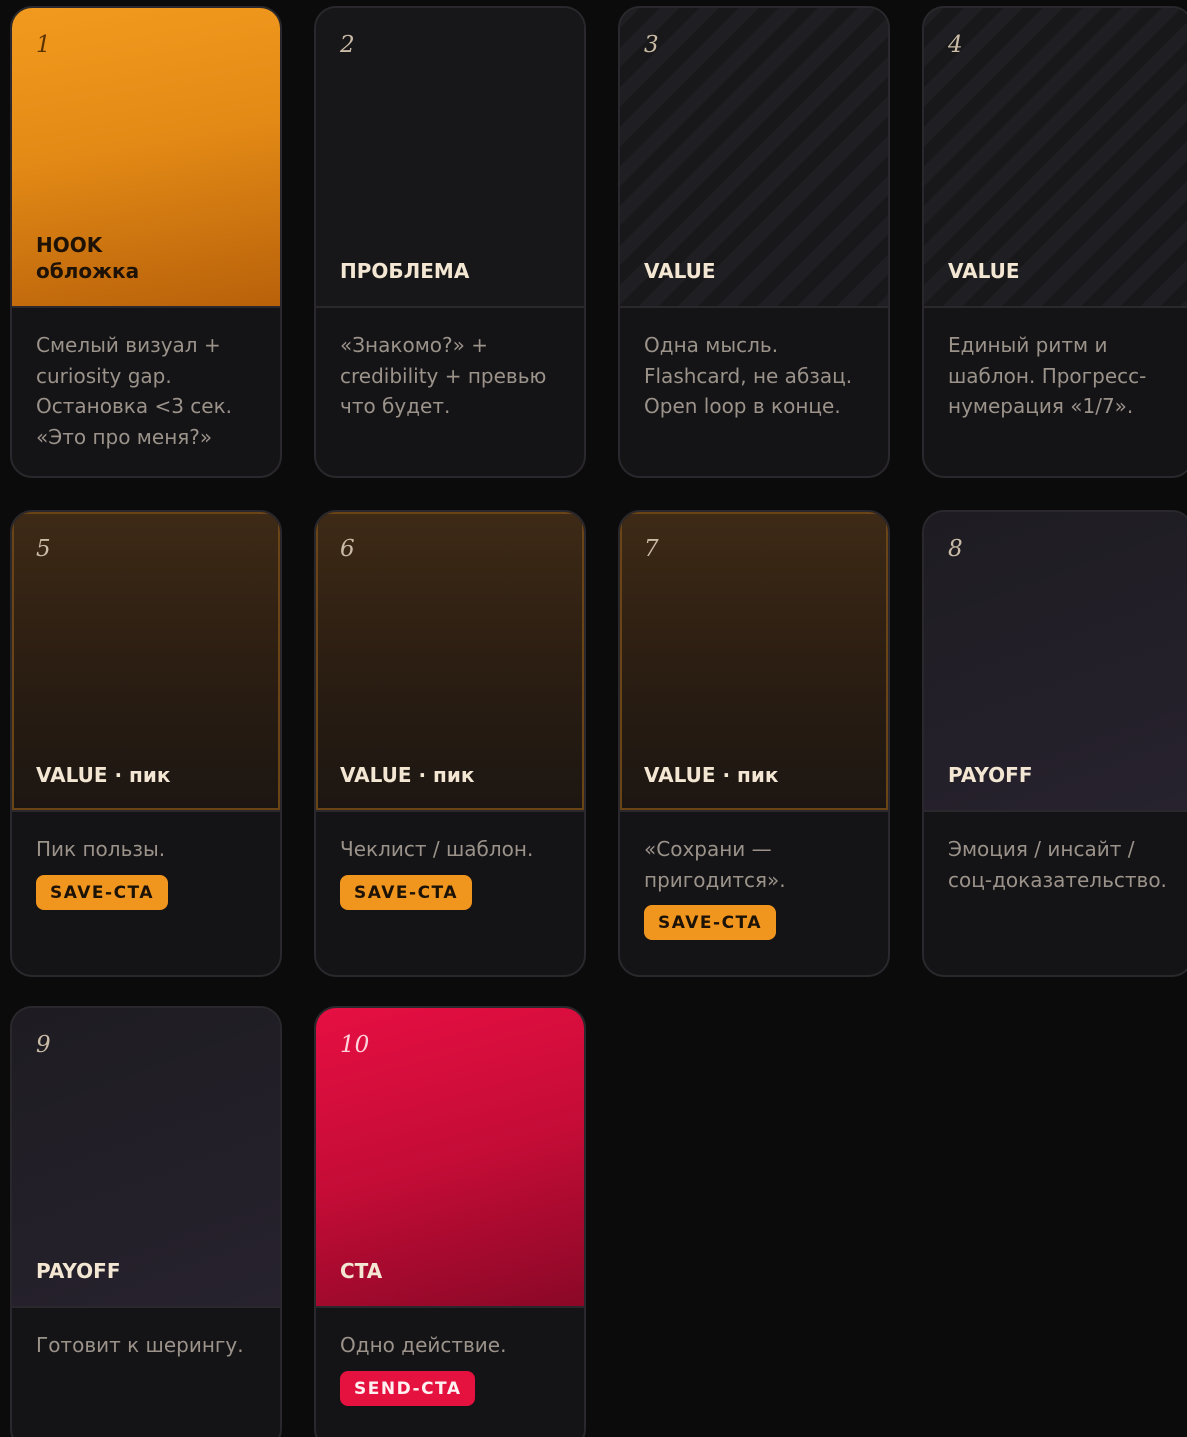 The height and width of the screenshot is (1437, 1187). I want to click on slide-cover-payoff: 9 PAYOFF, so click(146, 1158).